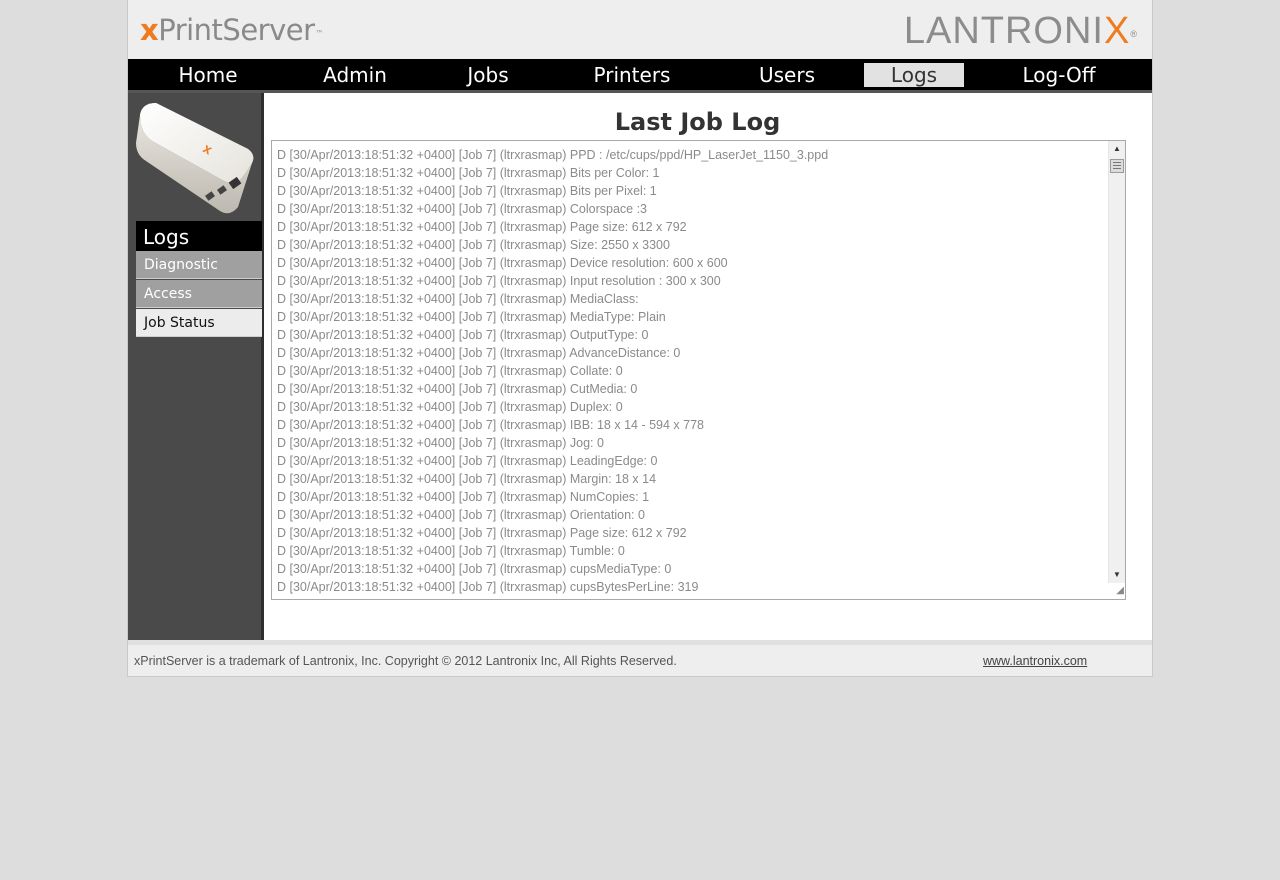  What do you see at coordinates (632, 75) in the screenshot?
I see `nav-printers: Printers` at bounding box center [632, 75].